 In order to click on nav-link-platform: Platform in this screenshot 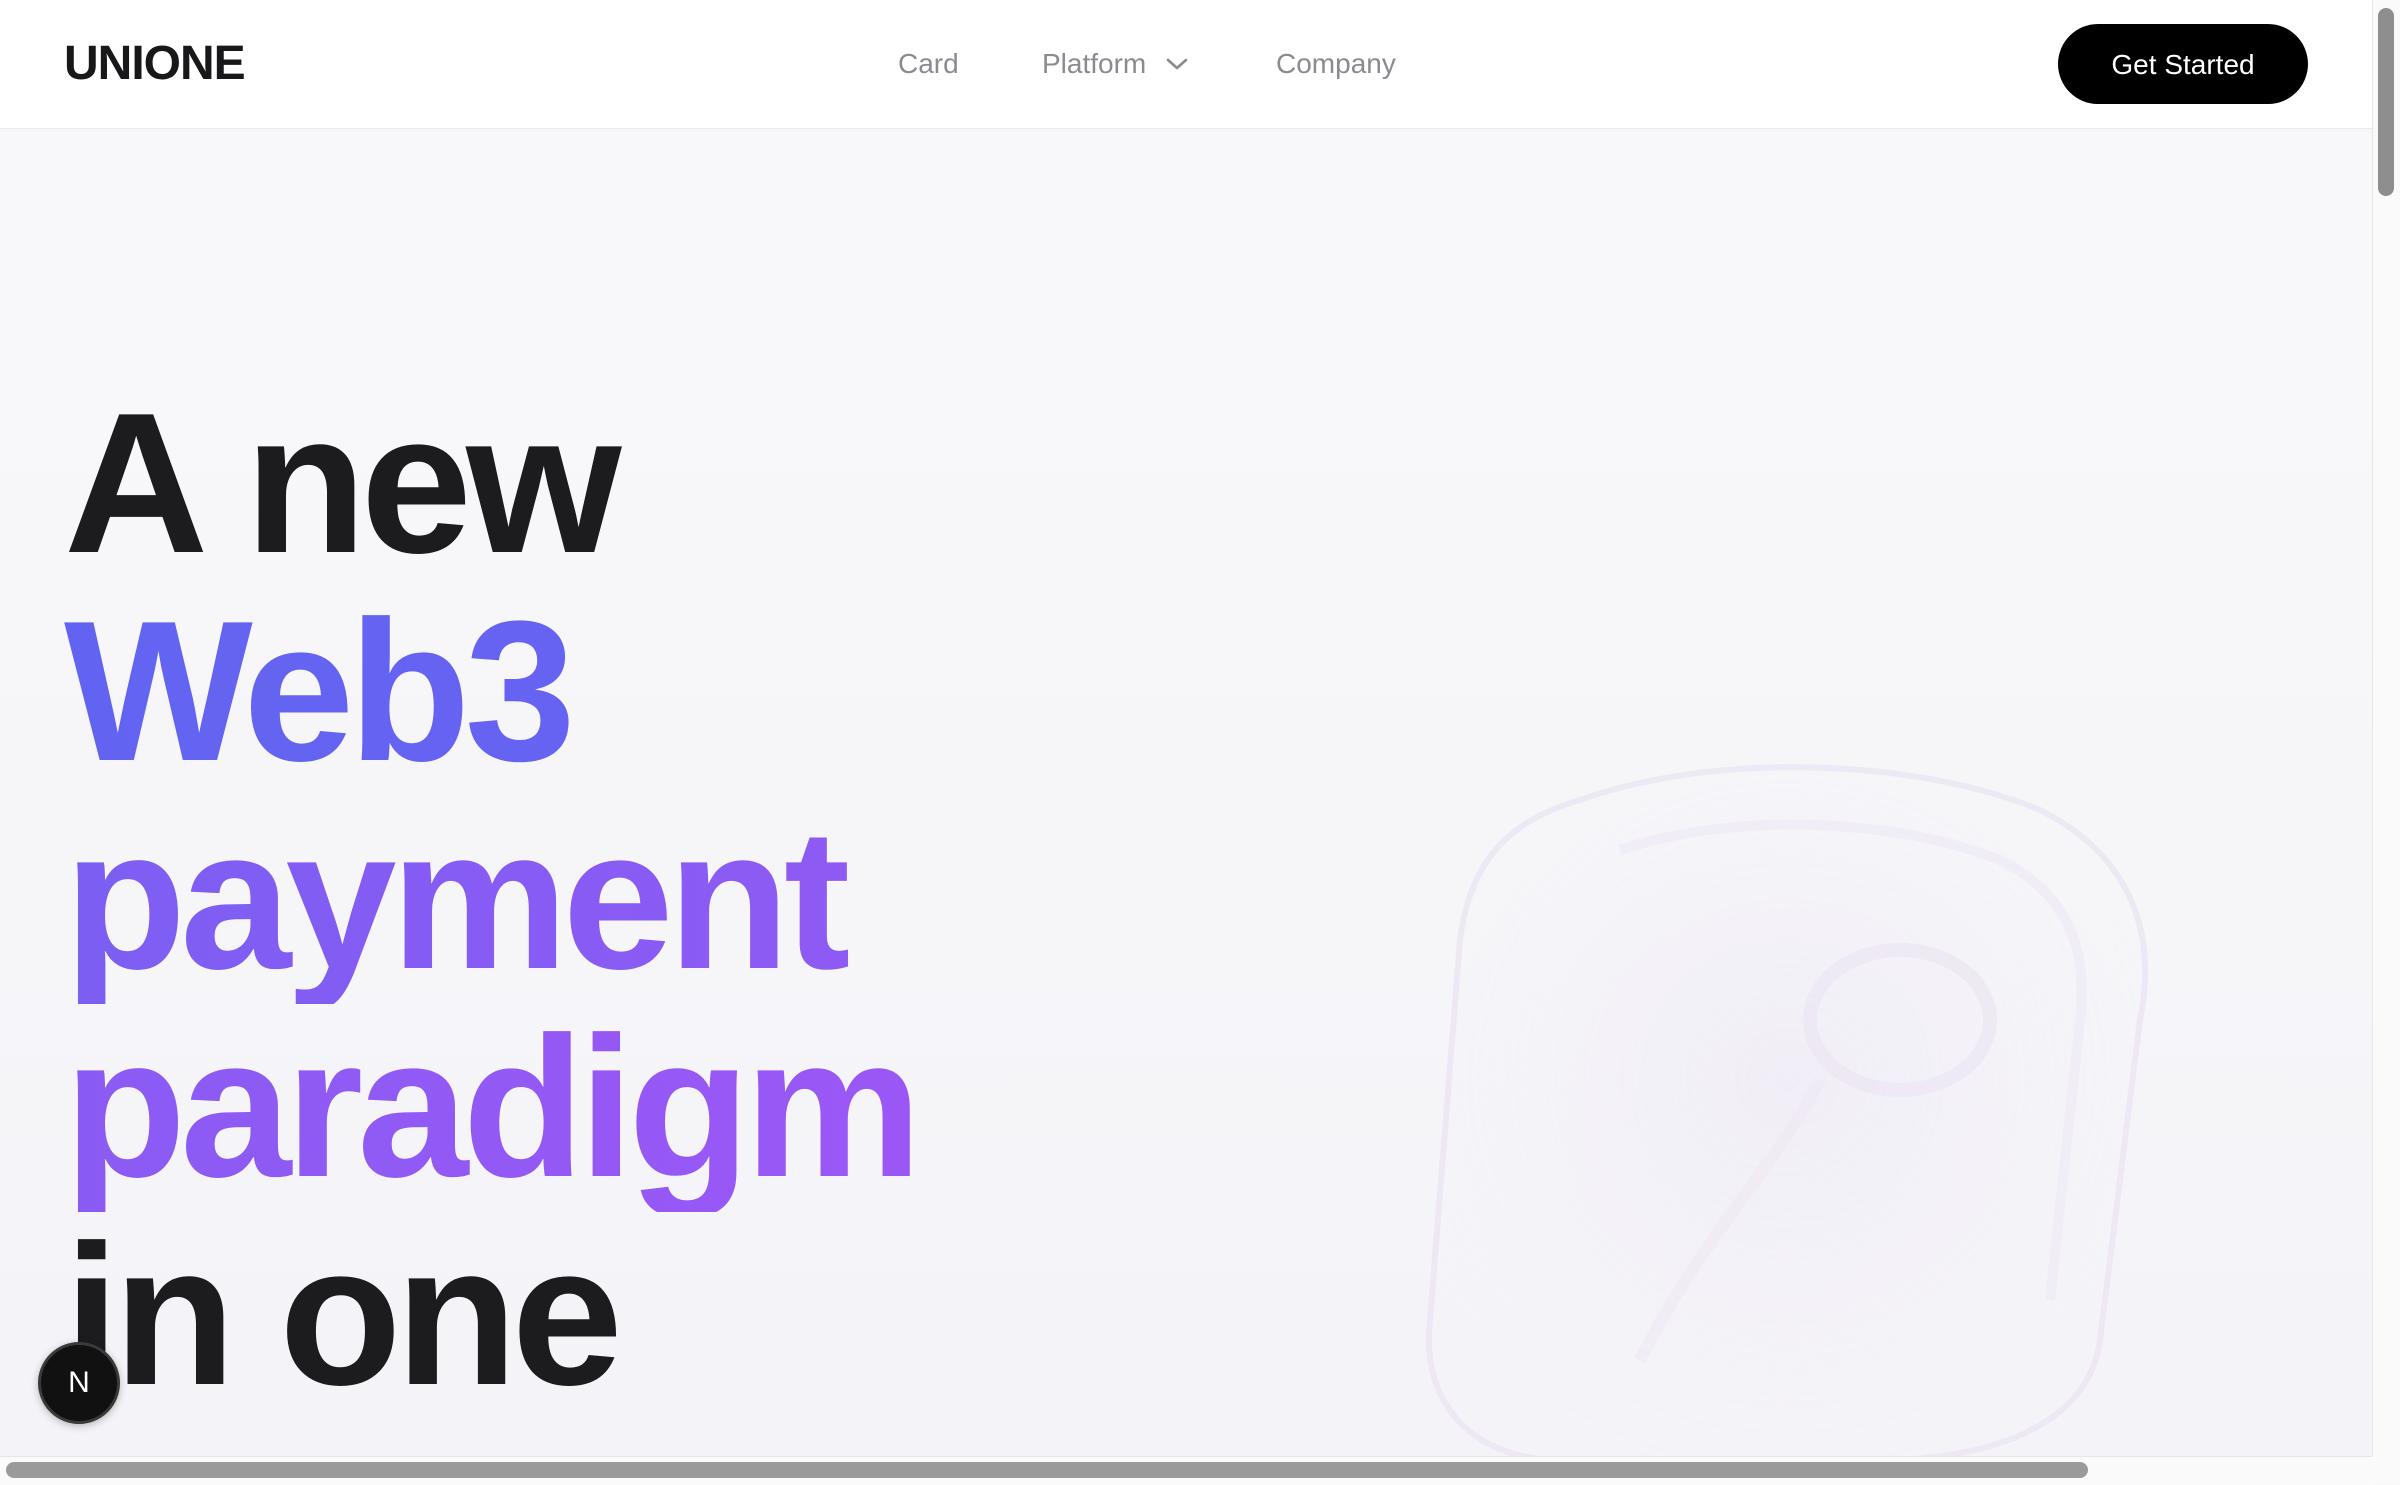, I will do `click(1115, 64)`.